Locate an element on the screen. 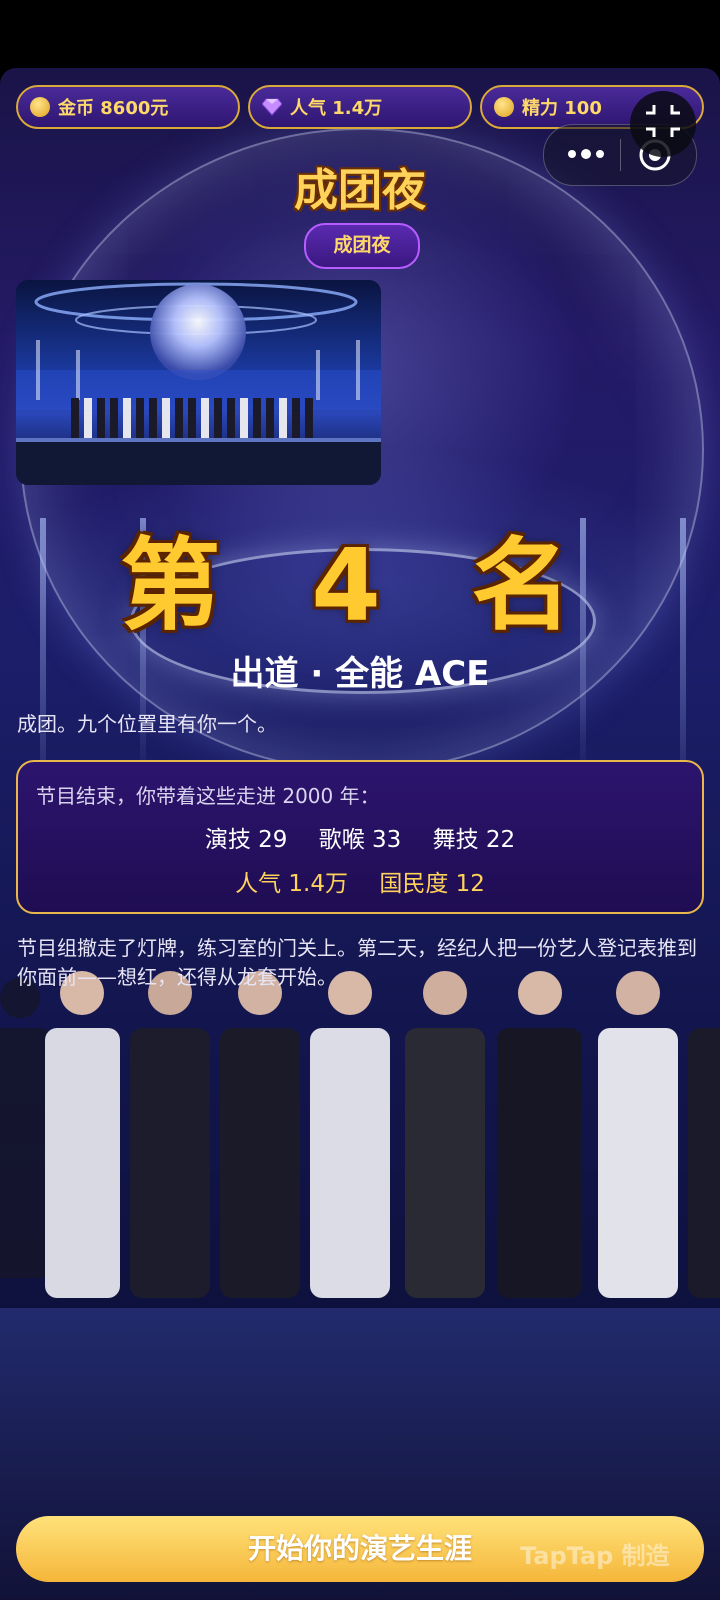 The height and width of the screenshot is (1600, 720). popularity-stat-label: 人气 1.4万 is located at coordinates (336, 108).